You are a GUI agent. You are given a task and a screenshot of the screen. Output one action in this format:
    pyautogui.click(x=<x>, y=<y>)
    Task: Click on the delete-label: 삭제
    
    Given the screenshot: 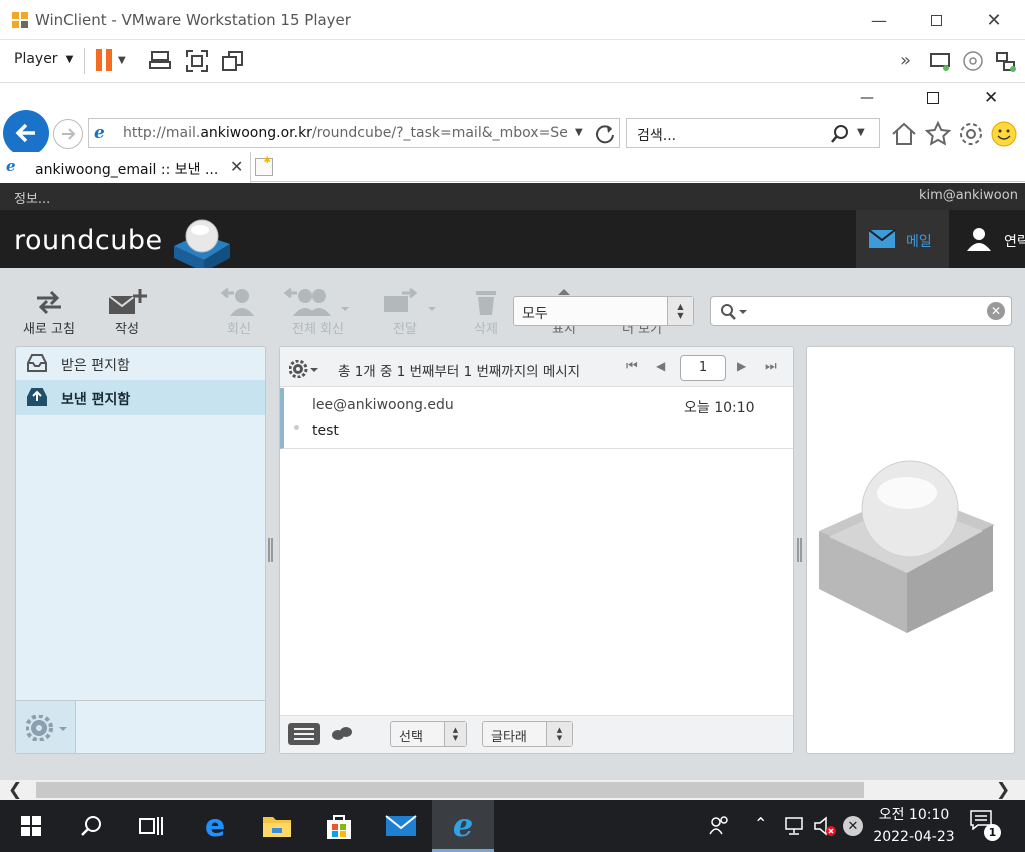 What is the action you would take?
    pyautogui.click(x=486, y=329)
    